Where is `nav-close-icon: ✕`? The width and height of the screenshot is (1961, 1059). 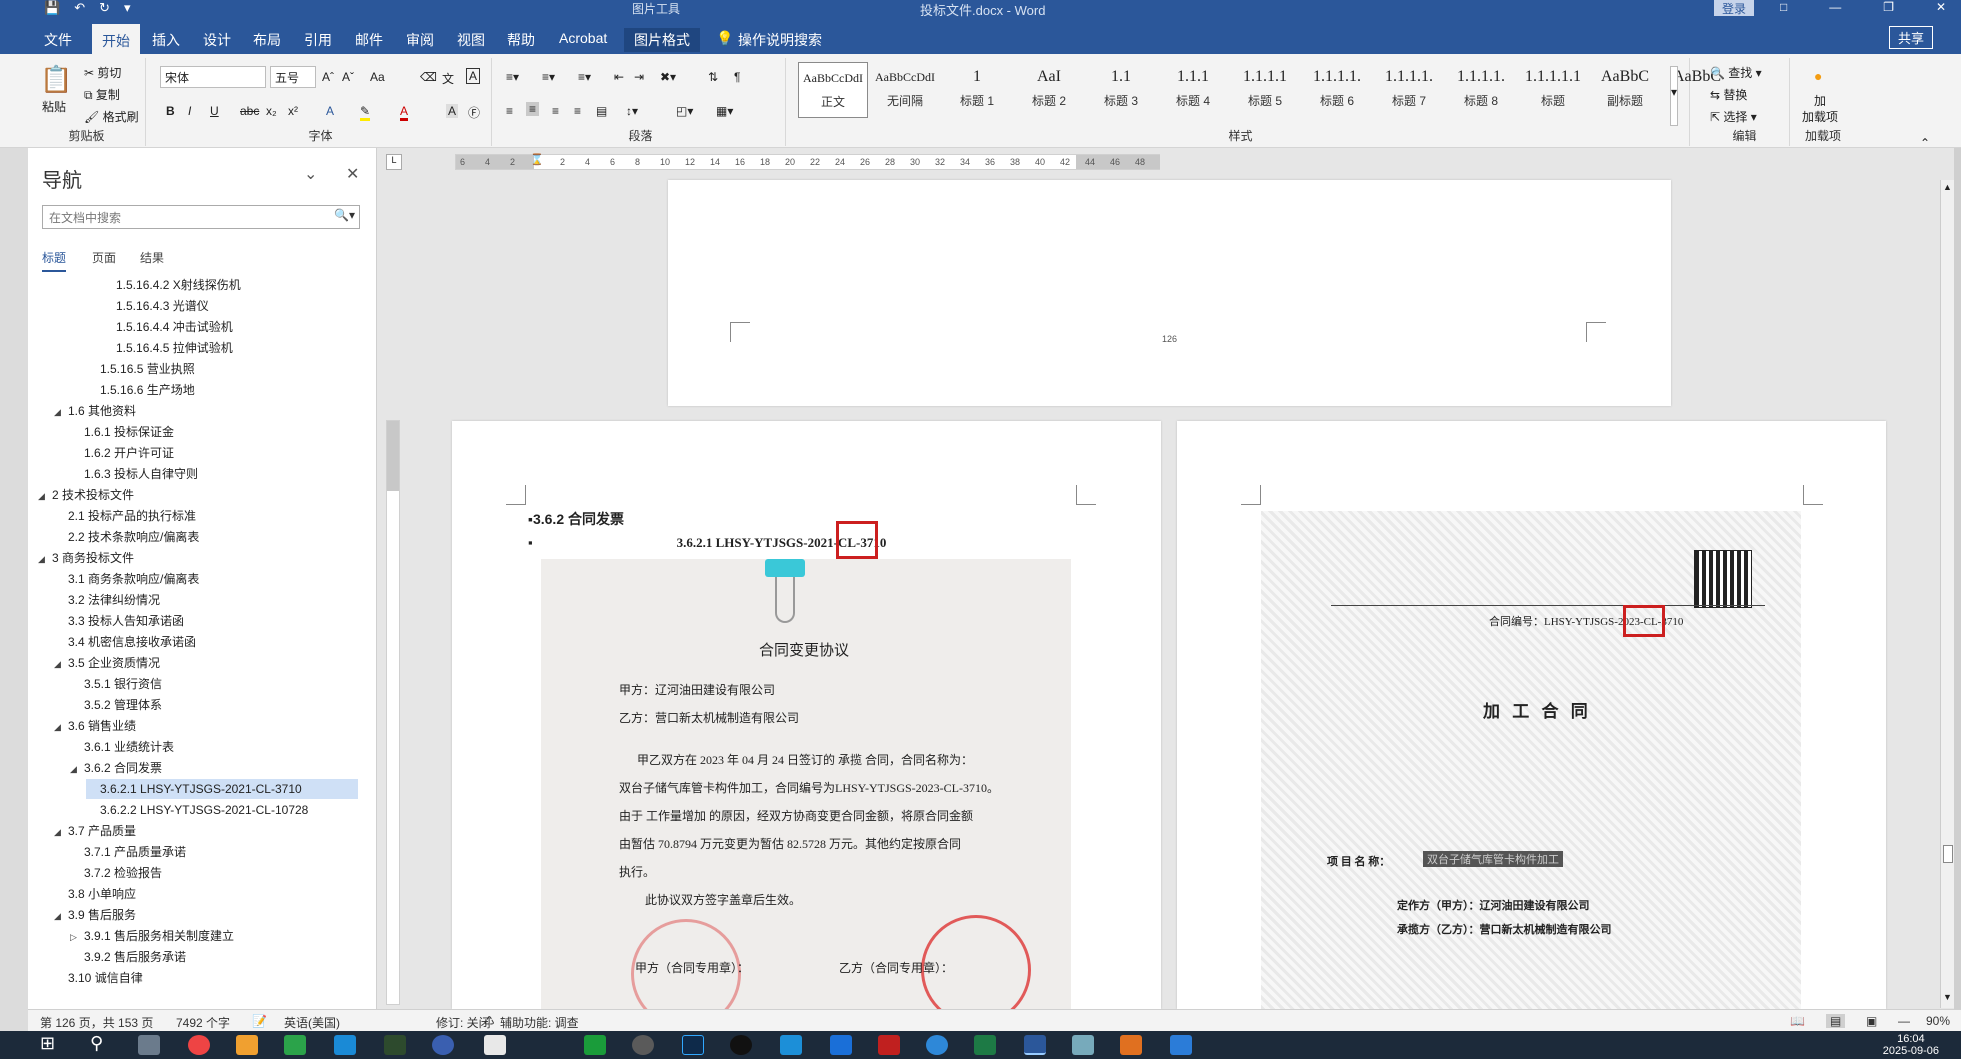
nav-close-icon: ✕ is located at coordinates (352, 174).